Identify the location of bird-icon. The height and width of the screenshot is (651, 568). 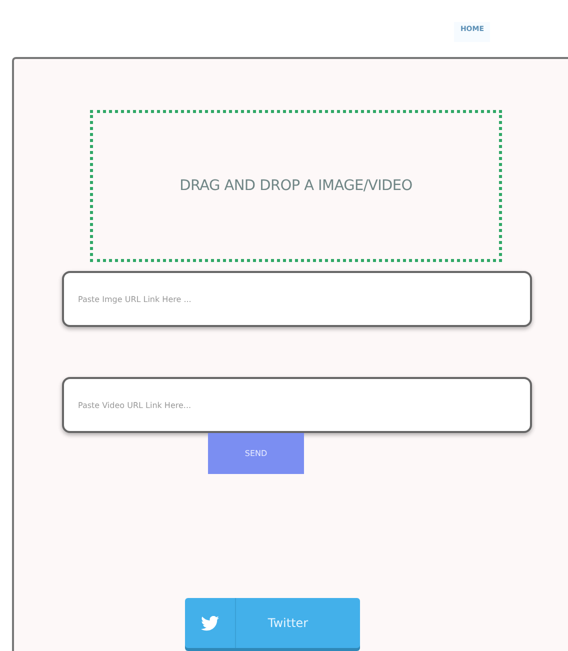
(210, 623).